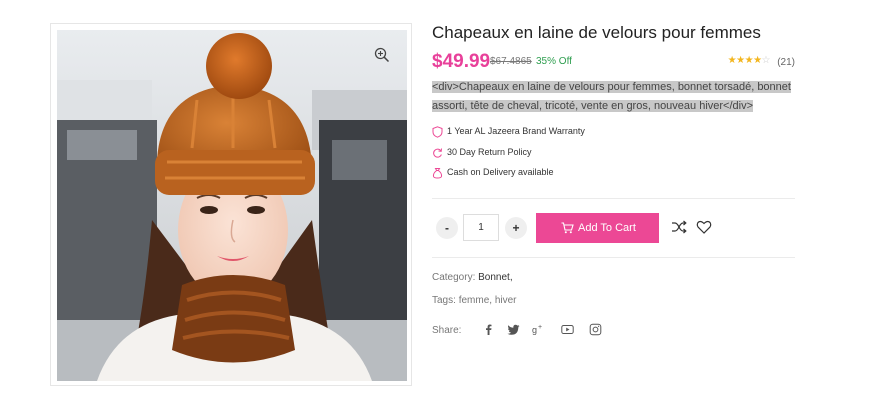 The image size is (893, 406). Describe the element at coordinates (488, 329) in the screenshot. I see `facebook-icon` at that location.